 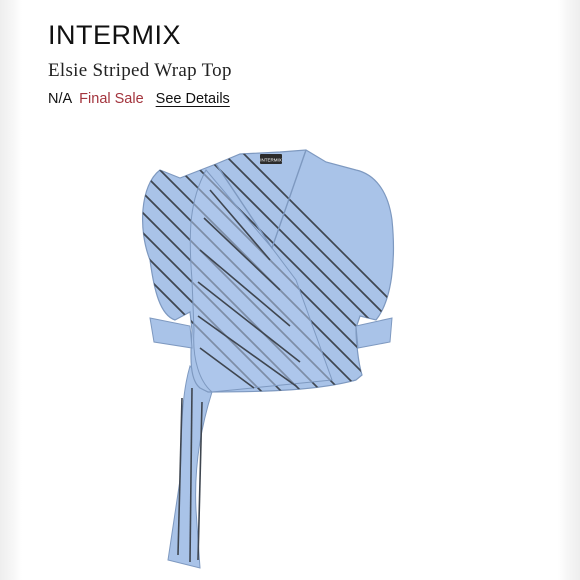 What do you see at coordinates (171, 333) in the screenshot?
I see `left-cuff` at bounding box center [171, 333].